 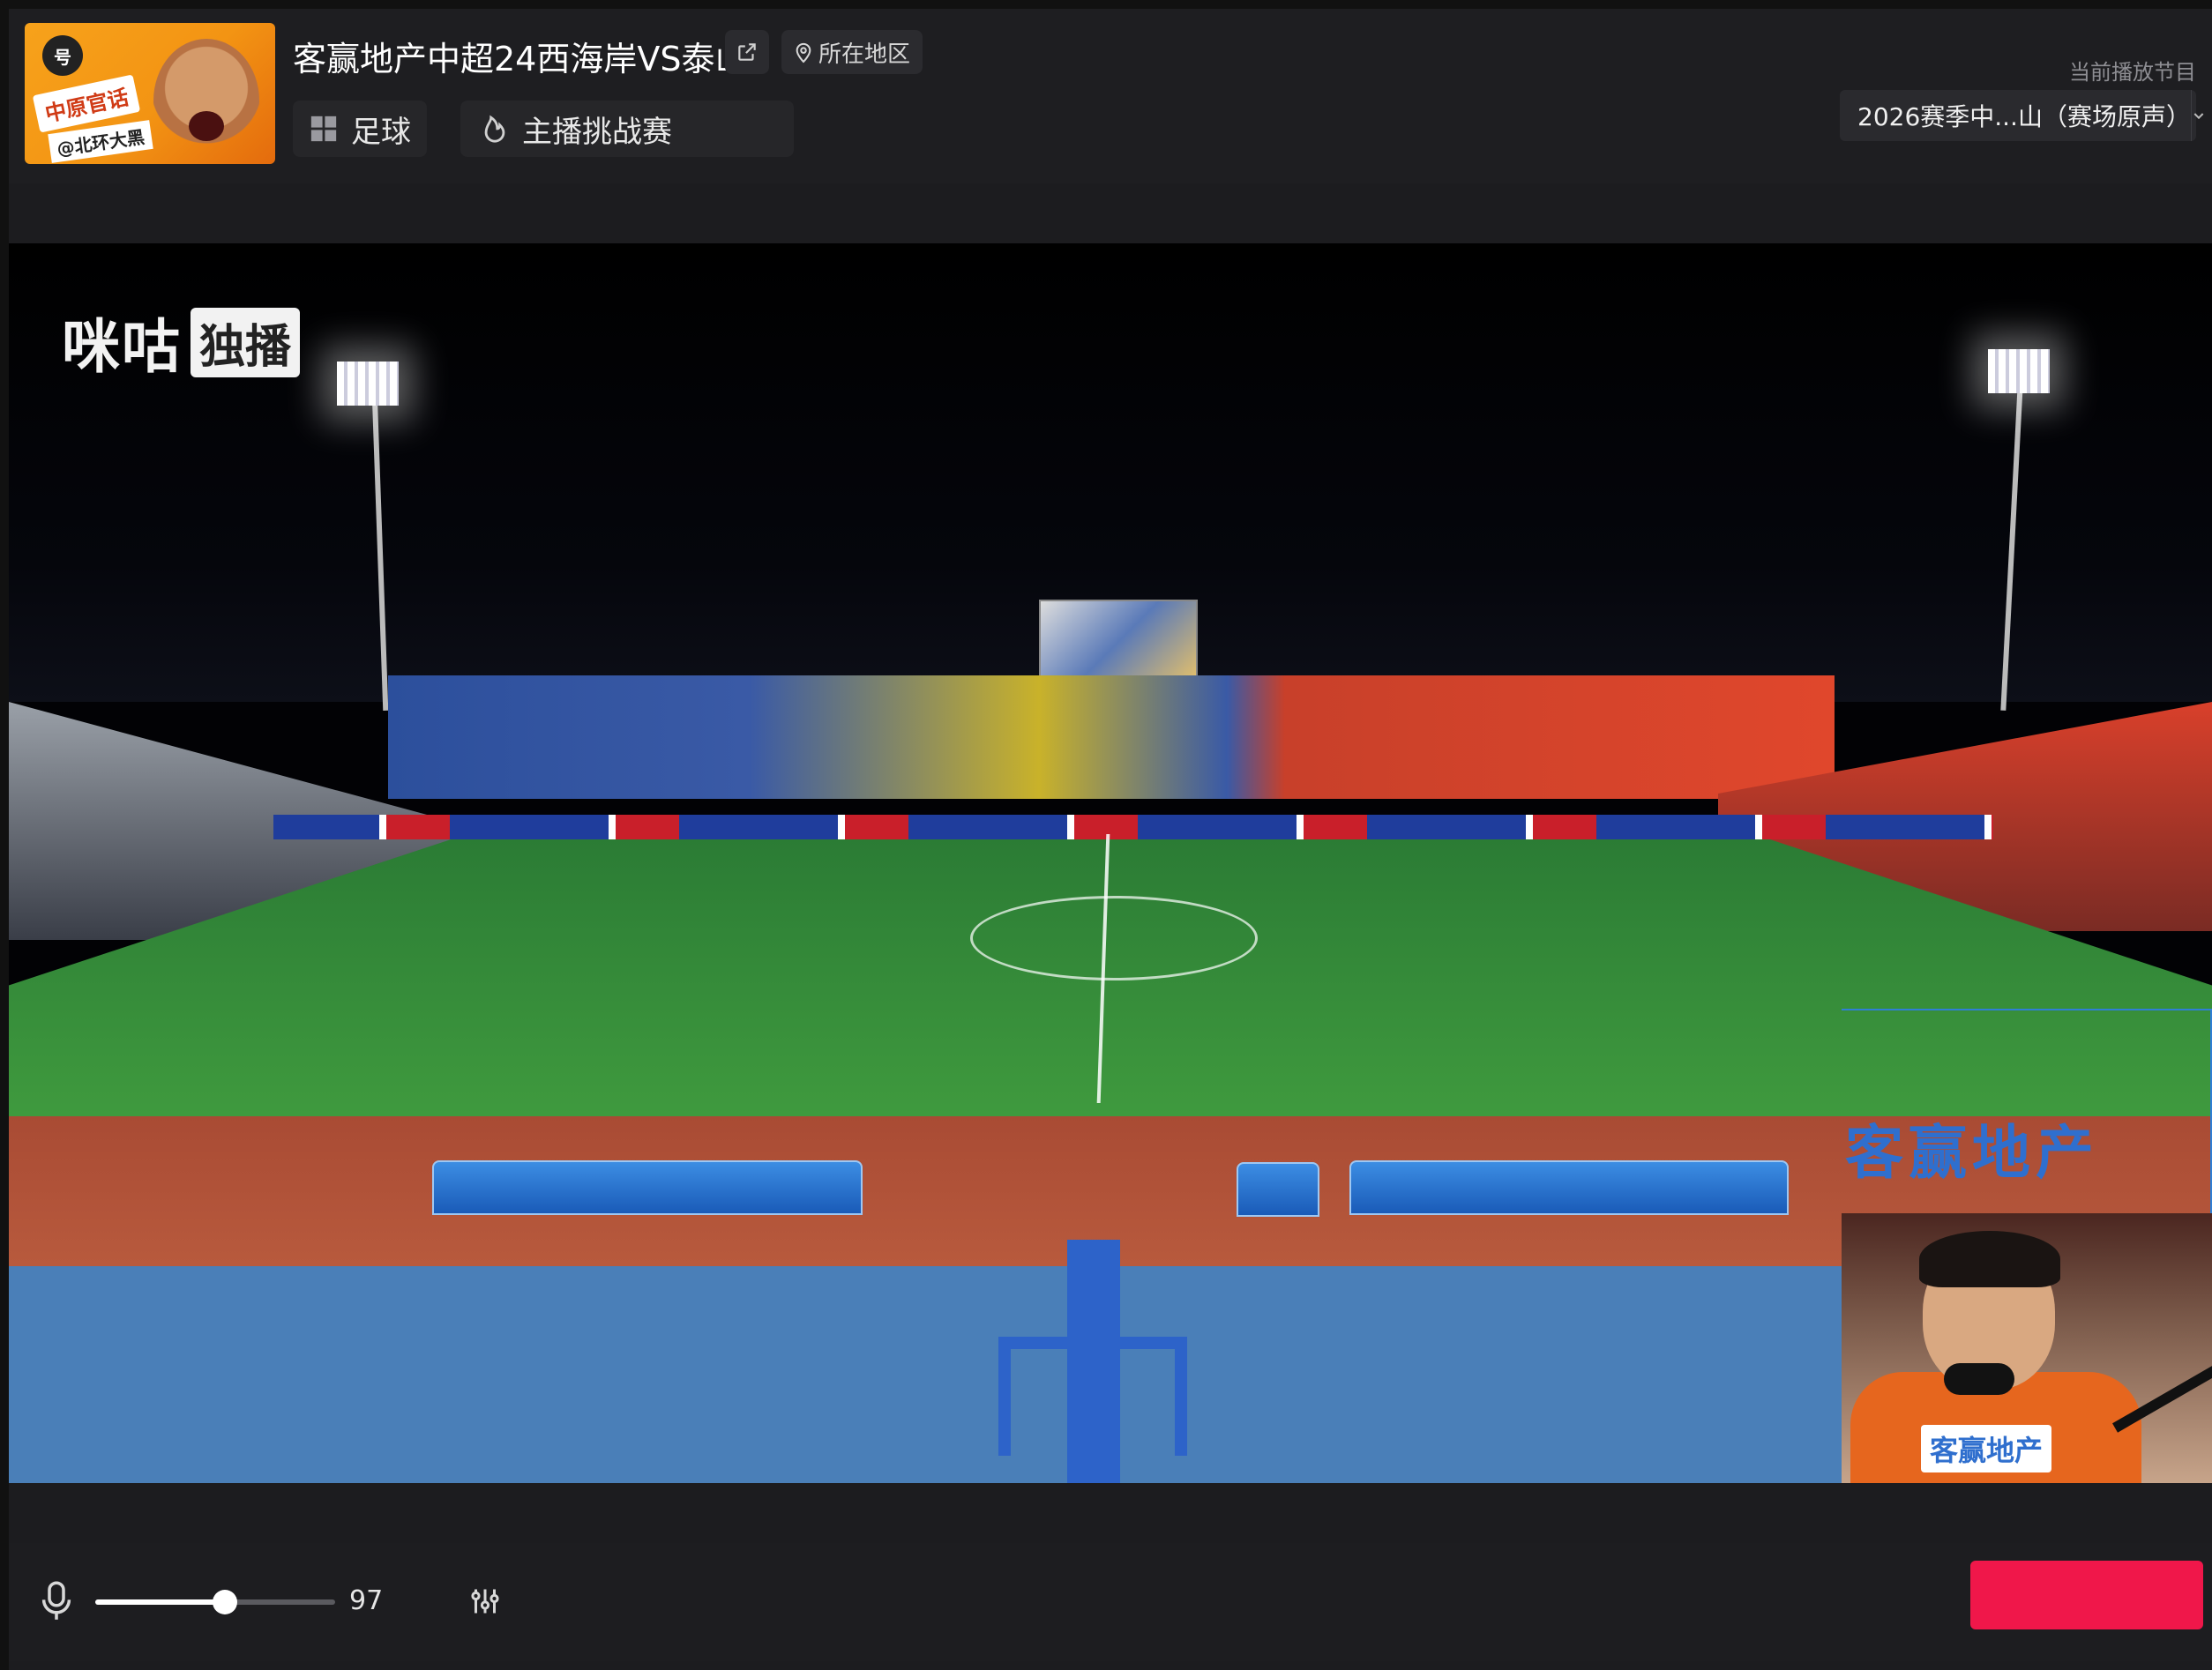 I want to click on migu-watermark: 咪咕 独播, so click(x=181, y=342).